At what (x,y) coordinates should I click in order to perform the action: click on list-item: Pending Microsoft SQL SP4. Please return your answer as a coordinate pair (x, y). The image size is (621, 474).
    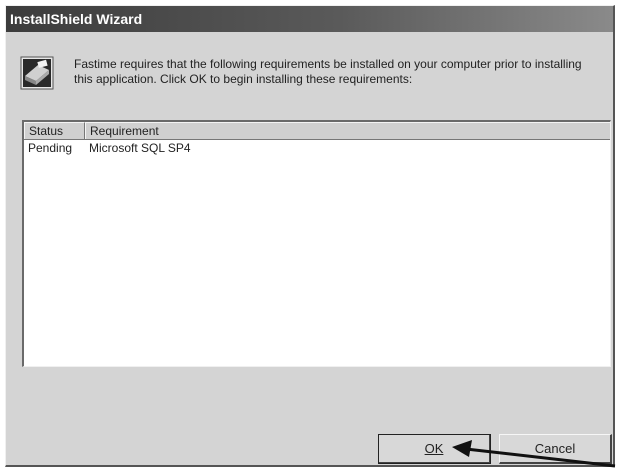
    Looking at the image, I should click on (317, 148).